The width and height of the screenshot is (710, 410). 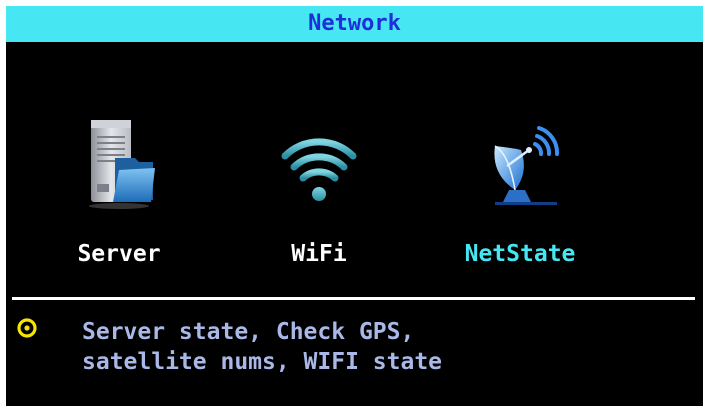 What do you see at coordinates (319, 254) in the screenshot?
I see `menu-label-wifi: WiFi` at bounding box center [319, 254].